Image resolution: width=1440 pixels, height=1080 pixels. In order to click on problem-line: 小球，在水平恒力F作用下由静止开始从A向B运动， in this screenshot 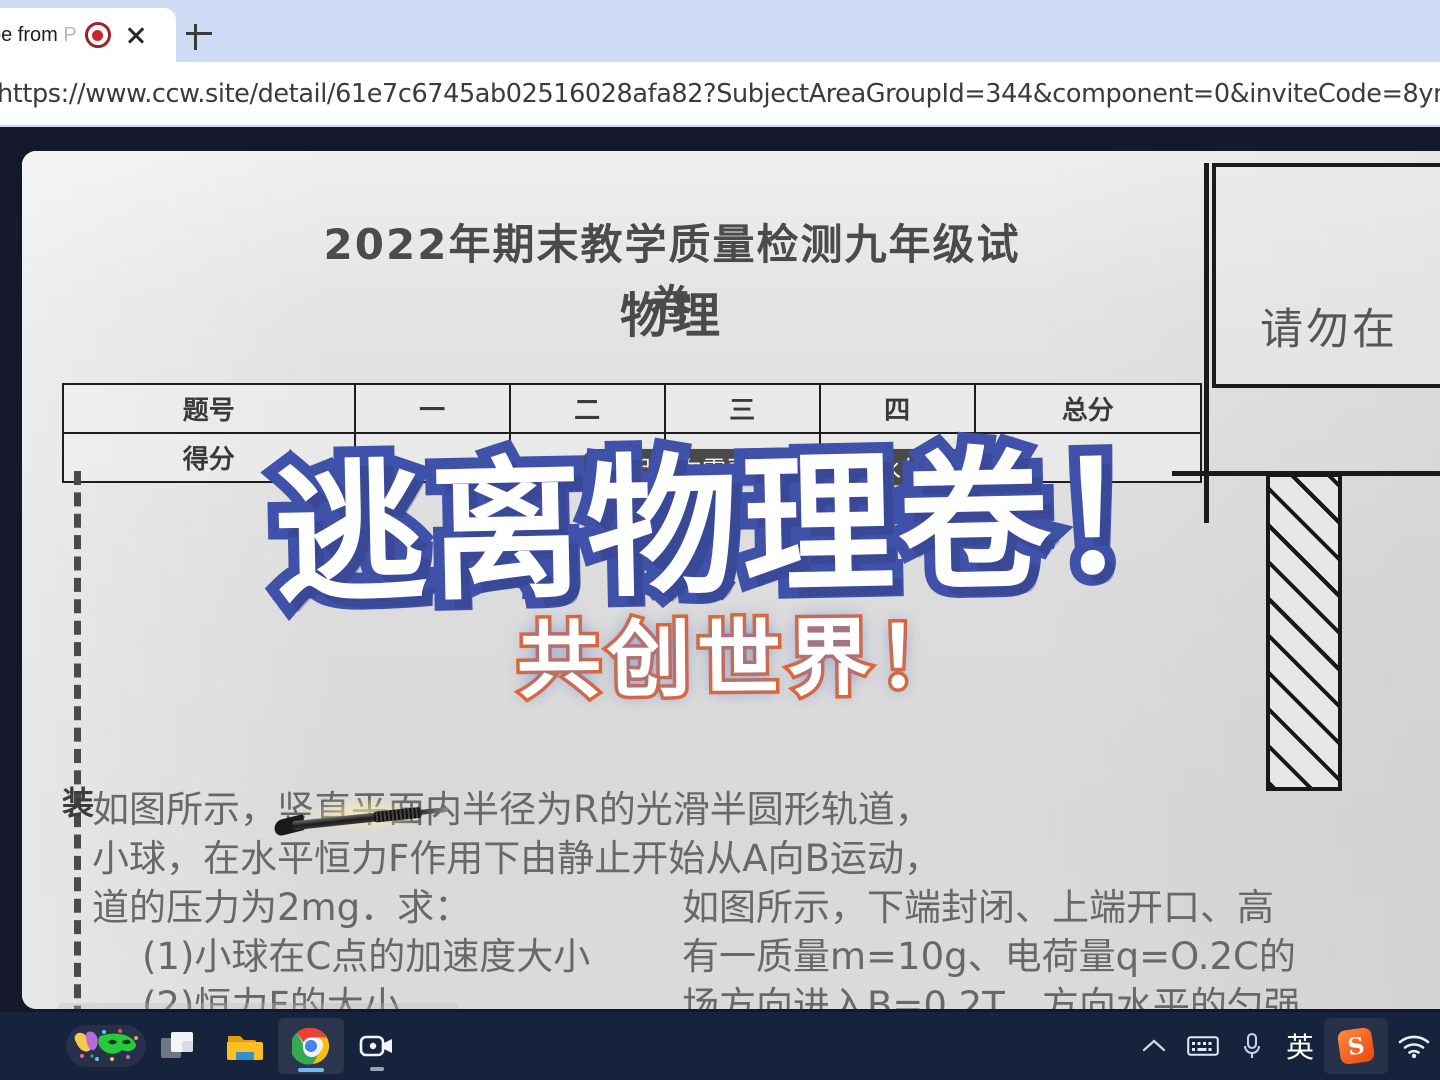, I will do `click(516, 858)`.